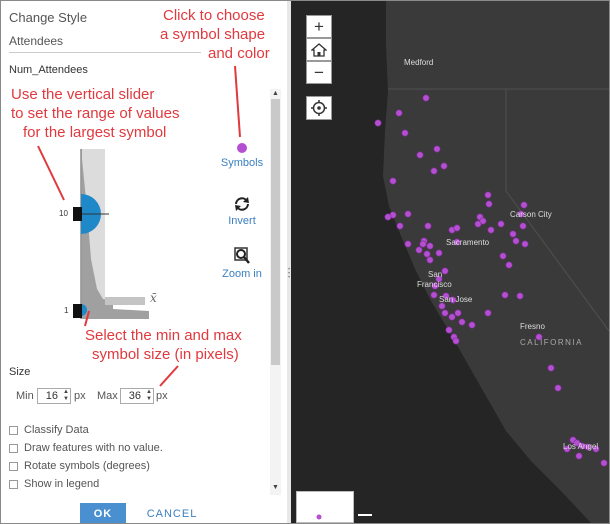  What do you see at coordinates (66, 310) in the screenshot?
I see `min-value-label: 1` at bounding box center [66, 310].